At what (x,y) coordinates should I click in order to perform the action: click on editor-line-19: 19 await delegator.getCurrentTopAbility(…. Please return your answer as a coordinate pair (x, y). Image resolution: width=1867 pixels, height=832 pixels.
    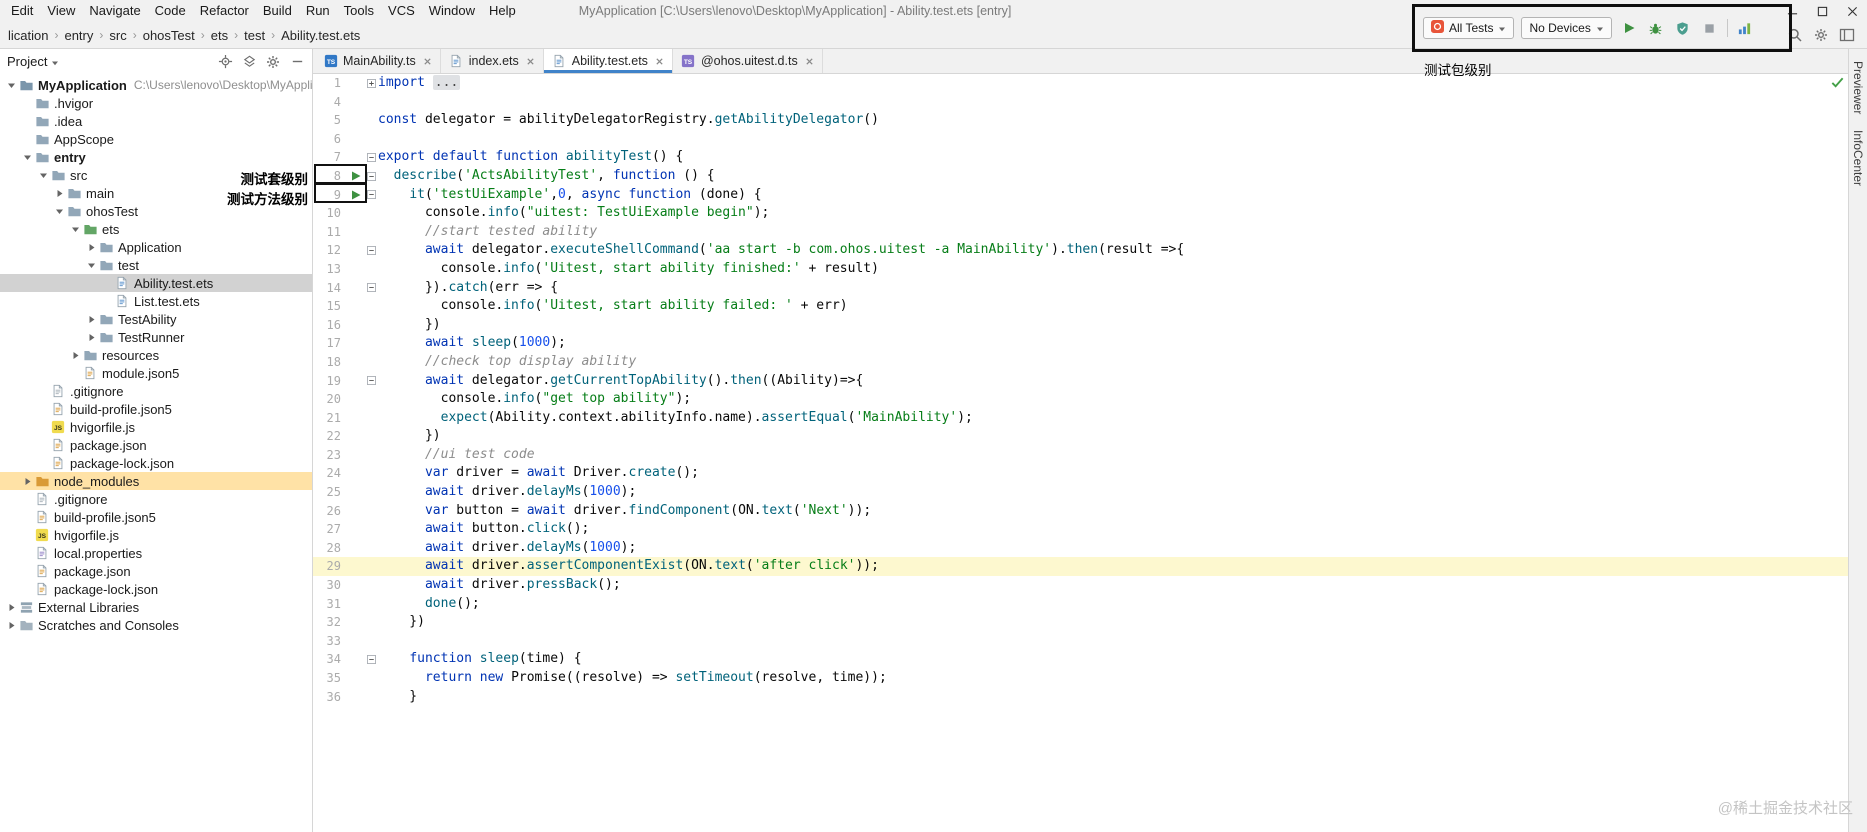
    Looking at the image, I should click on (1080, 381).